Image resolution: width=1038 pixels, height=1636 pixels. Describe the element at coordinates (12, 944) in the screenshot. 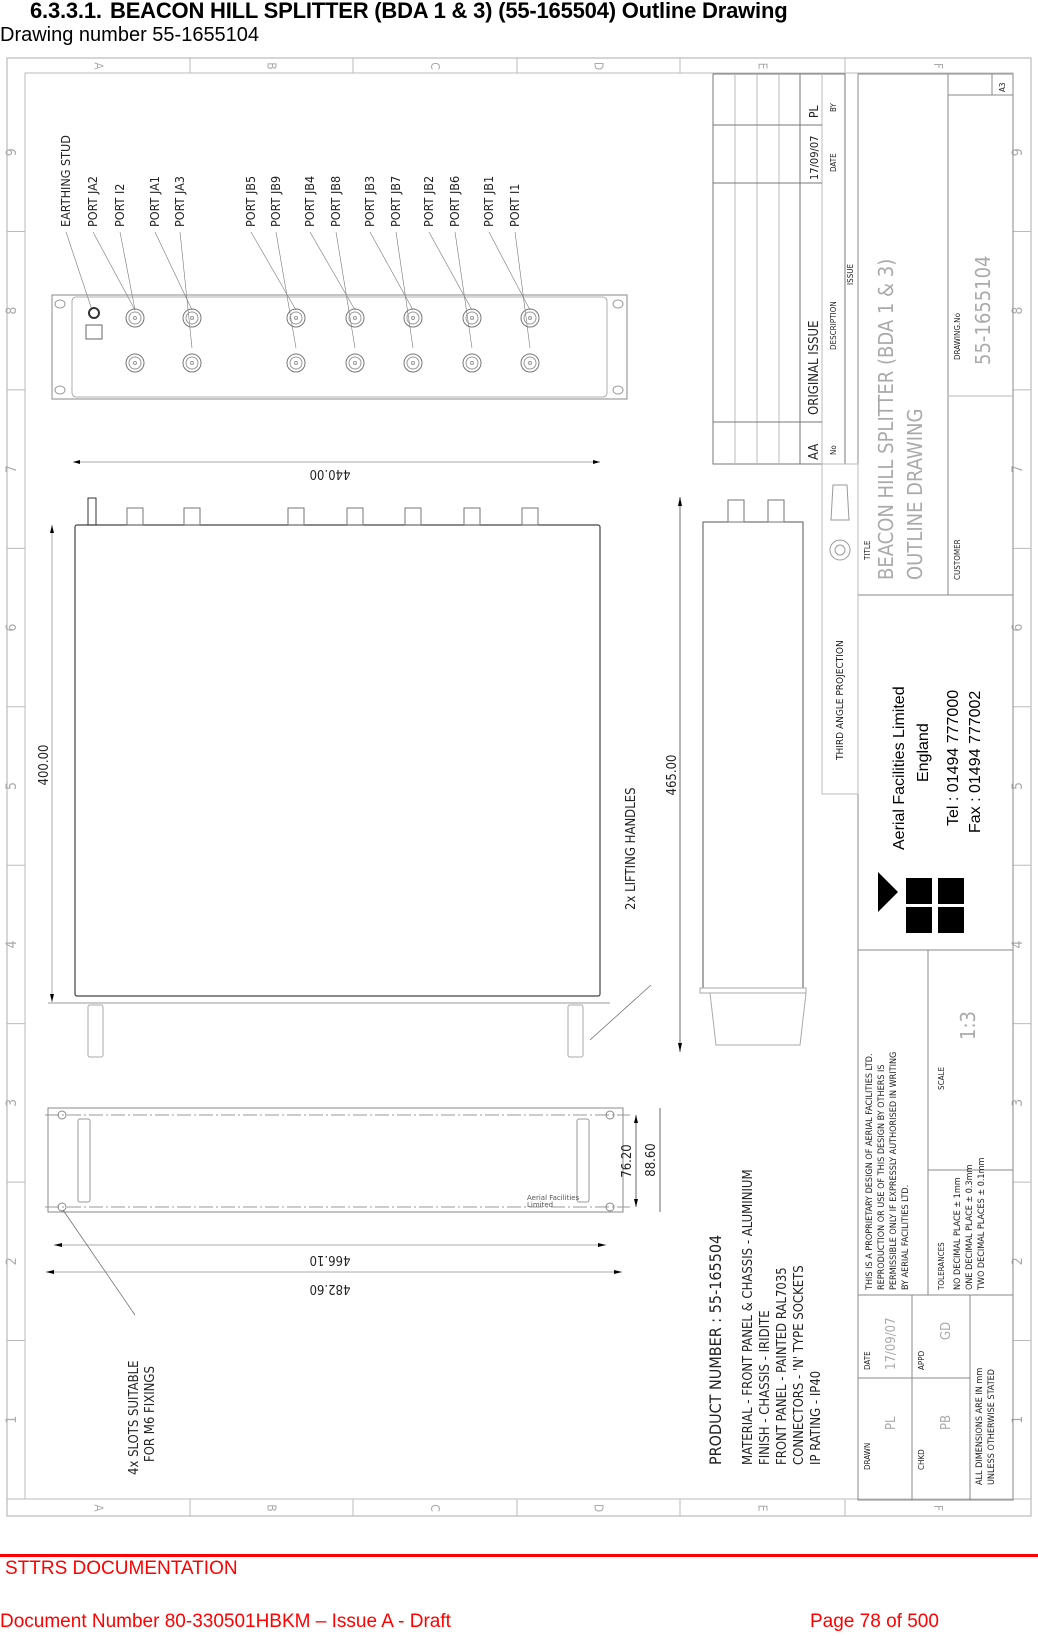

I see `zone-row-4: 4` at that location.